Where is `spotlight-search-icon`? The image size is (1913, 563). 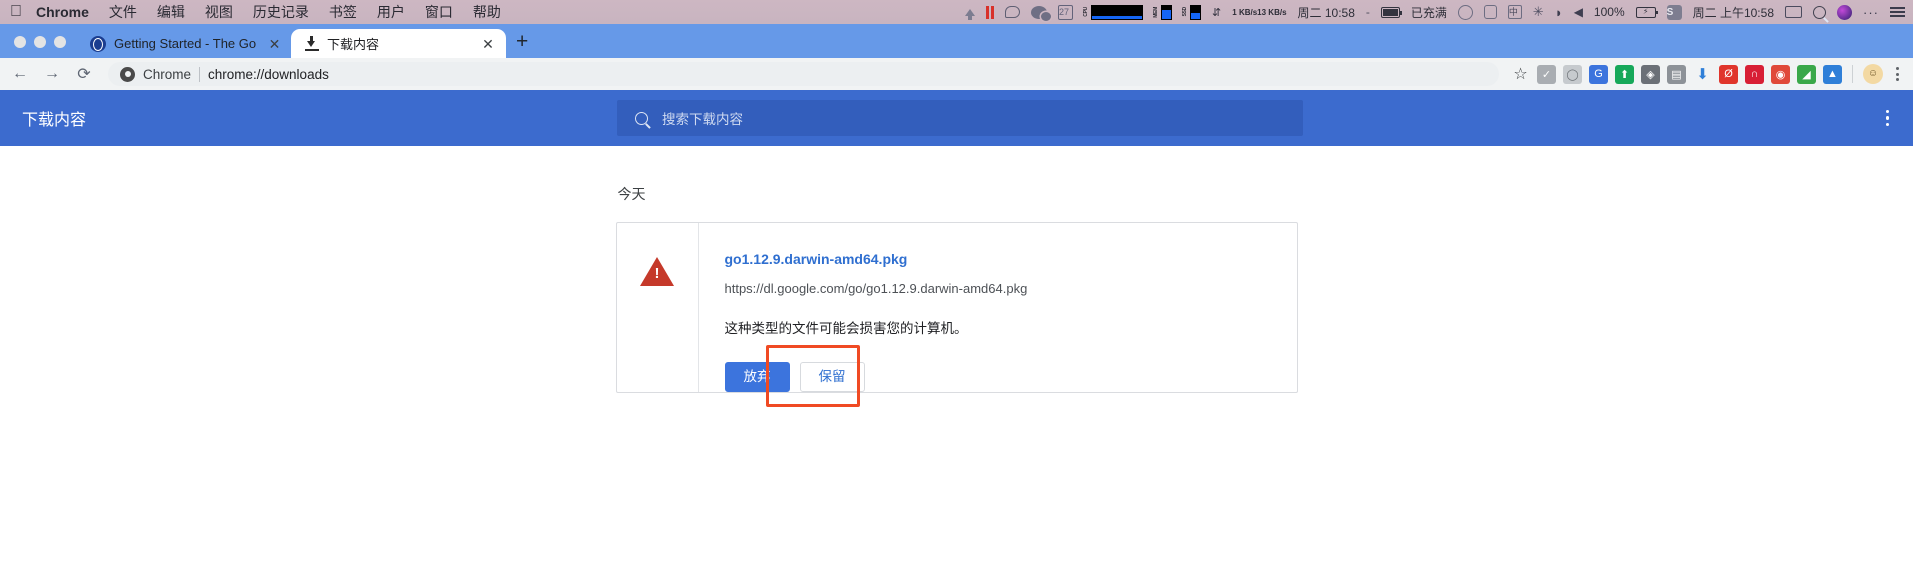 spotlight-search-icon is located at coordinates (1819, 12).